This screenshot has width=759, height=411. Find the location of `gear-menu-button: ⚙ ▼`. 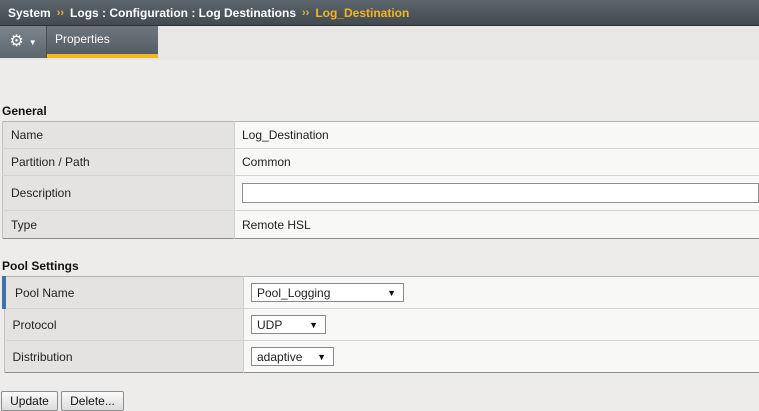

gear-menu-button: ⚙ ▼ is located at coordinates (23, 42).